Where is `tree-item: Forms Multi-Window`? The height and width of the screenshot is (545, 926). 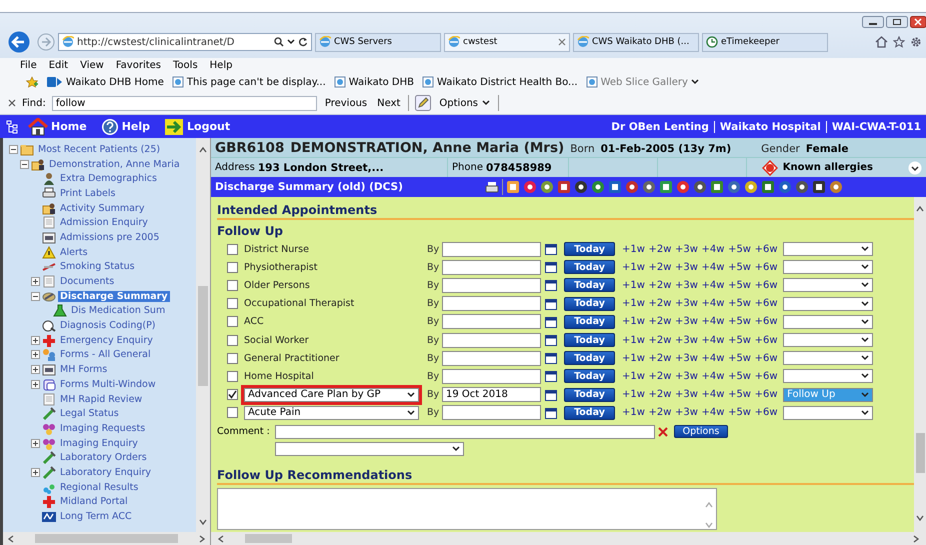 tree-item: Forms Multi-Window is located at coordinates (108, 384).